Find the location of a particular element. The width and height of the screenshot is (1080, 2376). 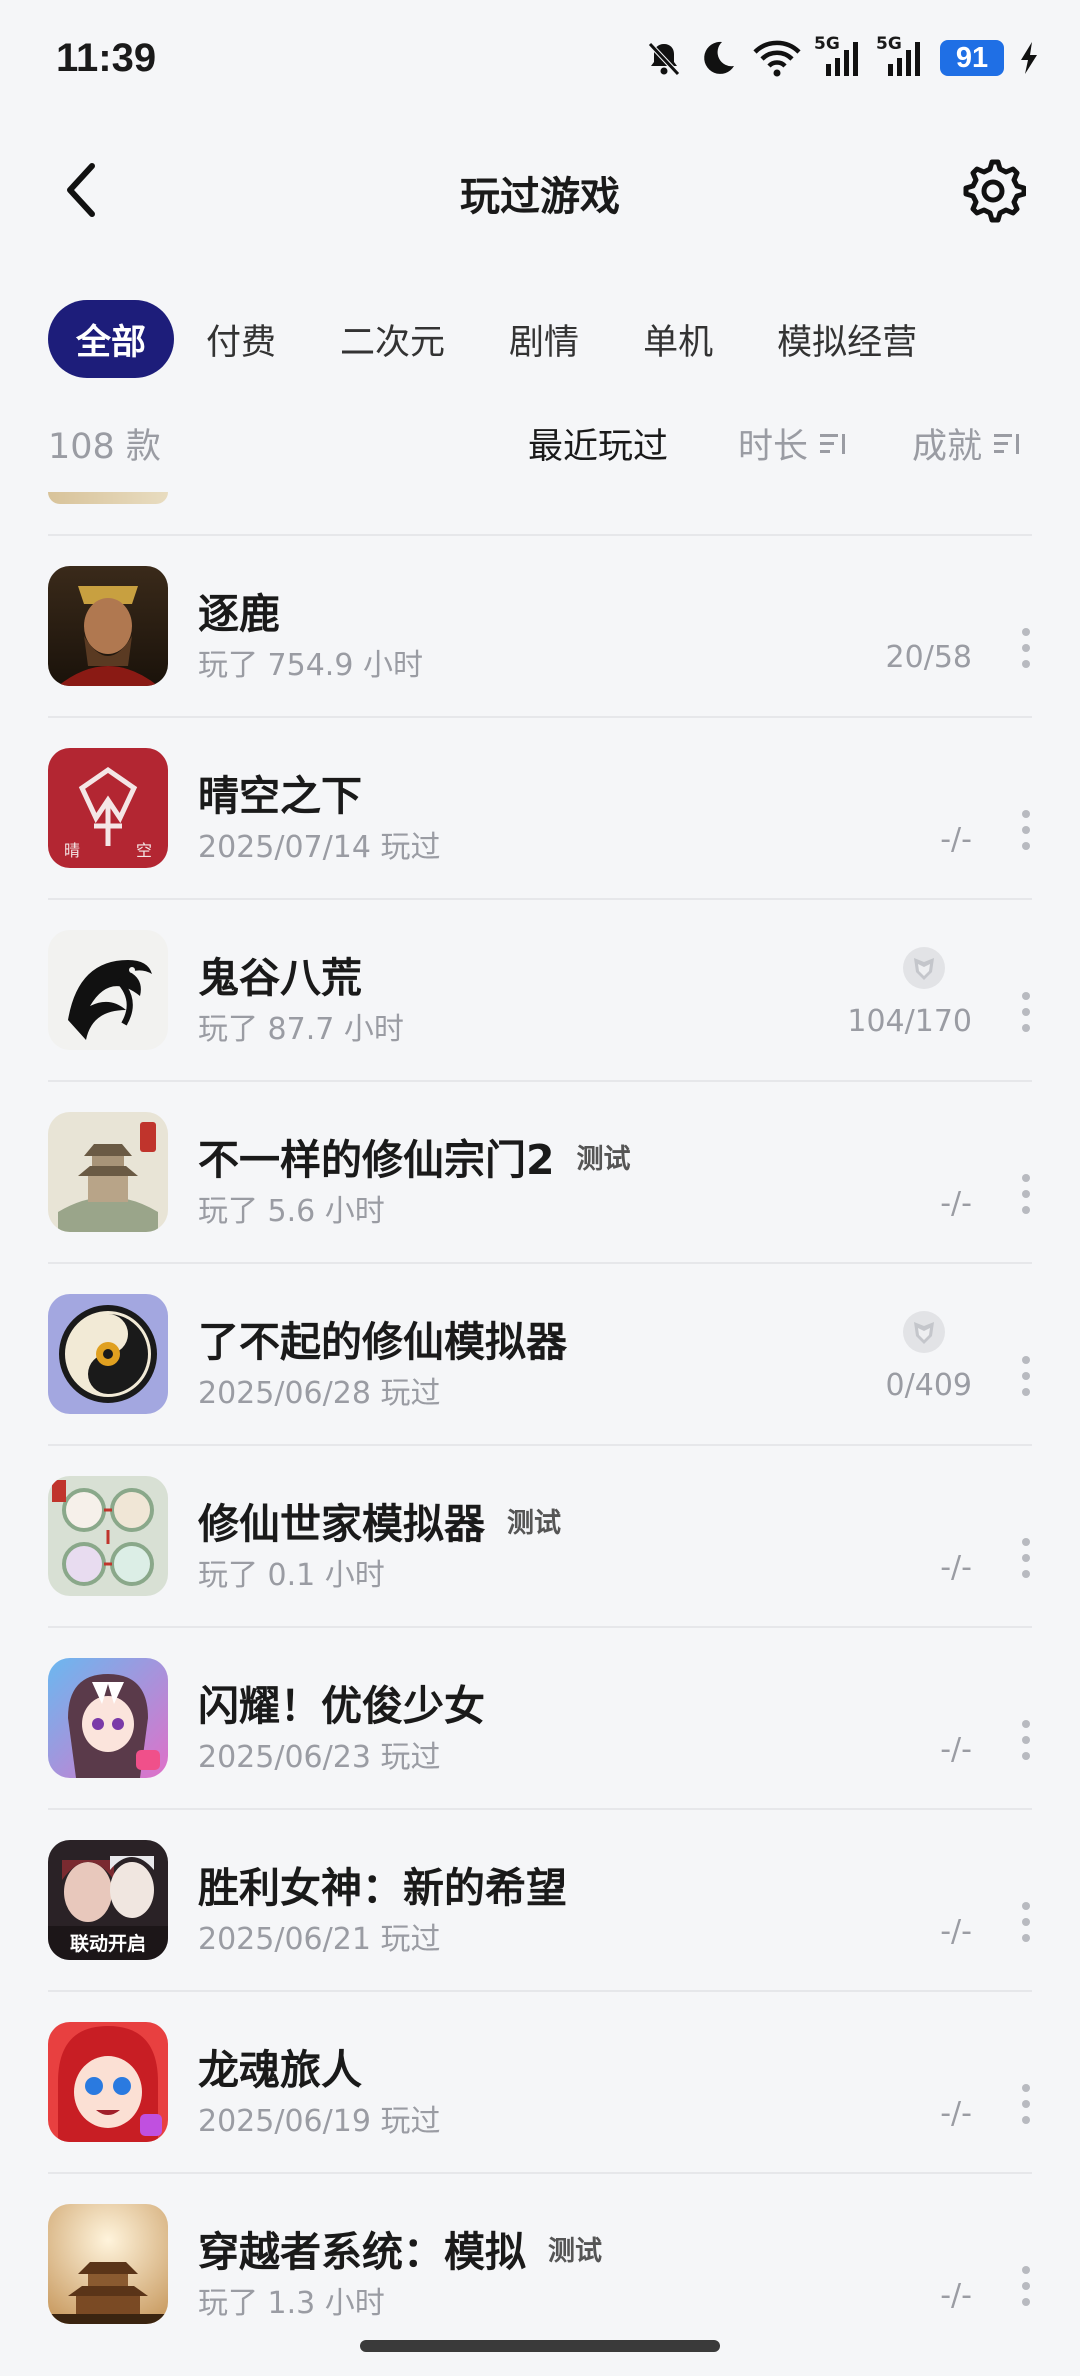

tab-anime: 二次元 is located at coordinates (392, 339).